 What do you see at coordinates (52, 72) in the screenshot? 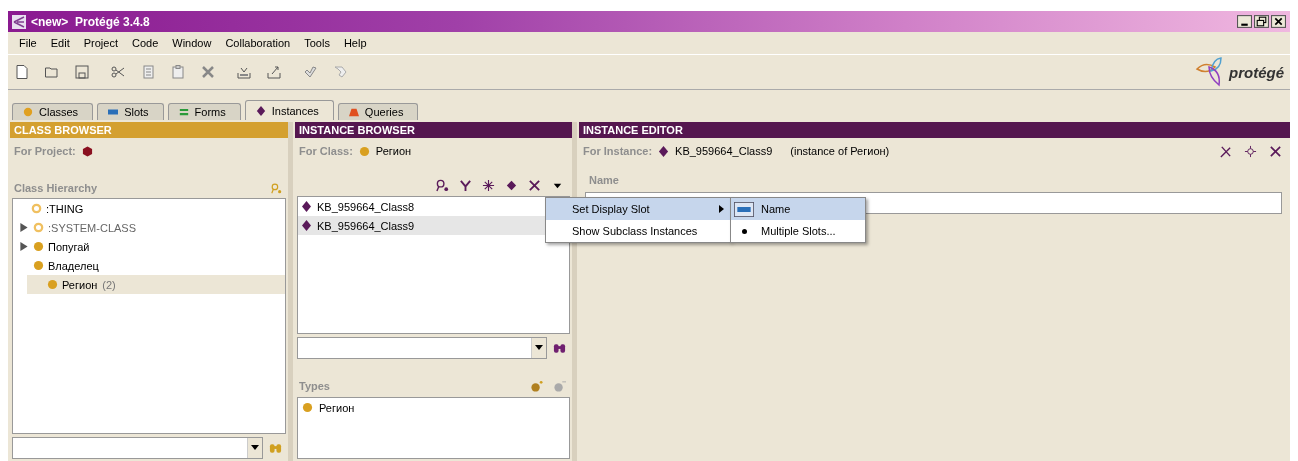
I see `open-folder-icon` at bounding box center [52, 72].